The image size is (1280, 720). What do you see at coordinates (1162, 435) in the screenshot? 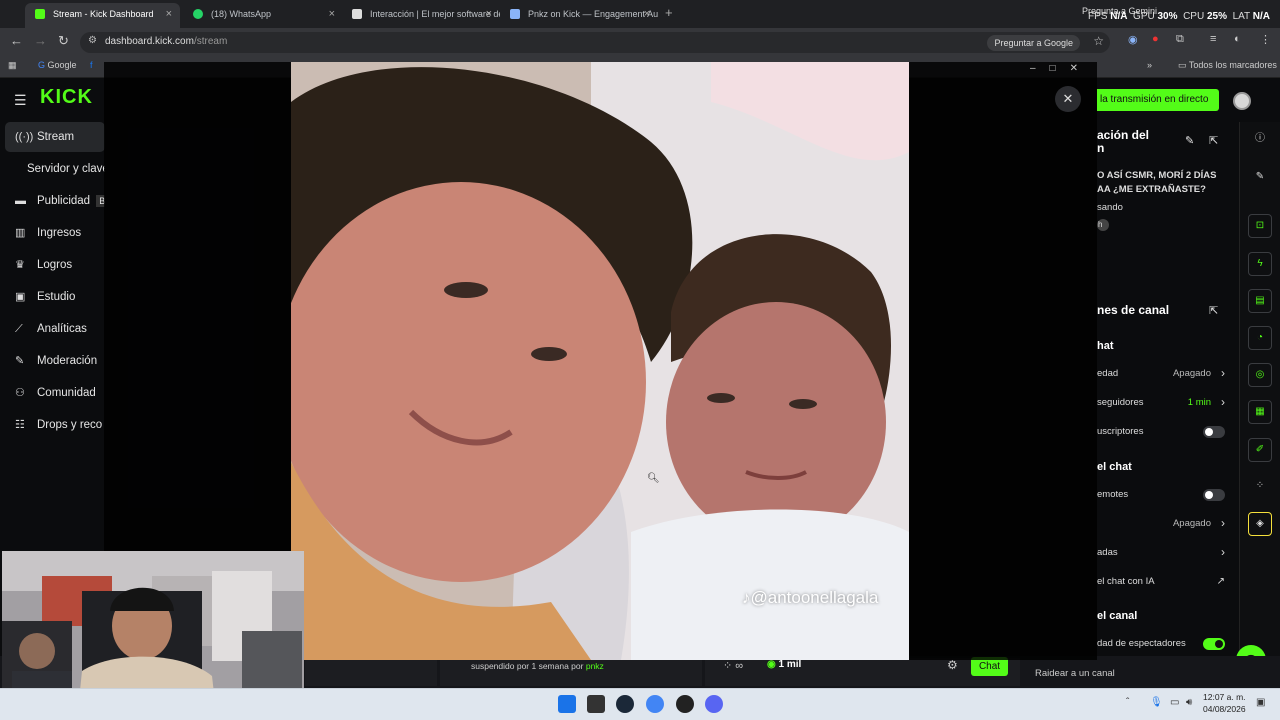
I see `setting-row-subscribers: uscriptores` at bounding box center [1162, 435].